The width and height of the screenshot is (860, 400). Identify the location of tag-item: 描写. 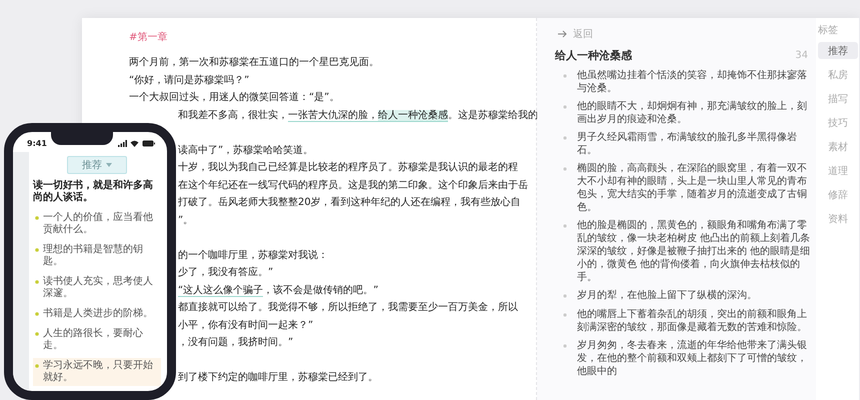
(838, 98).